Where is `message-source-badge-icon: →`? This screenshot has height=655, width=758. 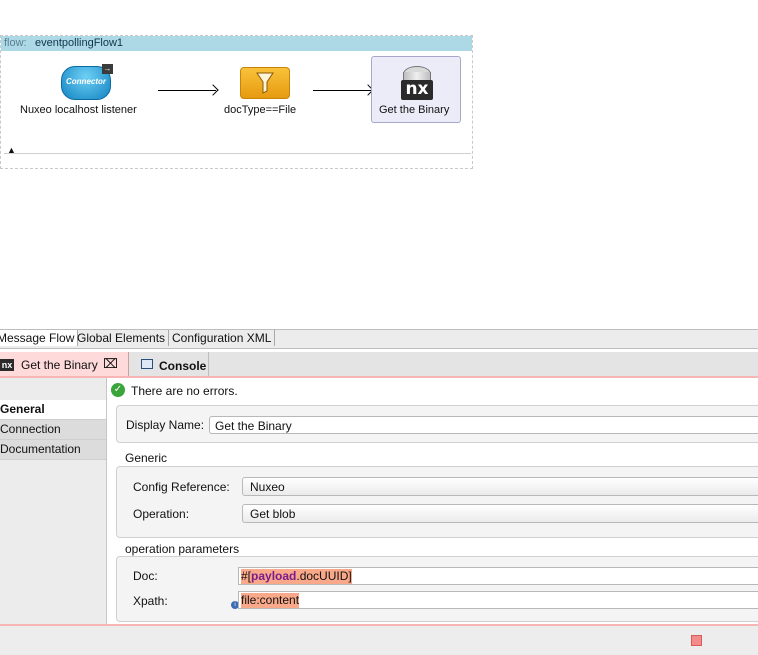
message-source-badge-icon: → is located at coordinates (107, 69).